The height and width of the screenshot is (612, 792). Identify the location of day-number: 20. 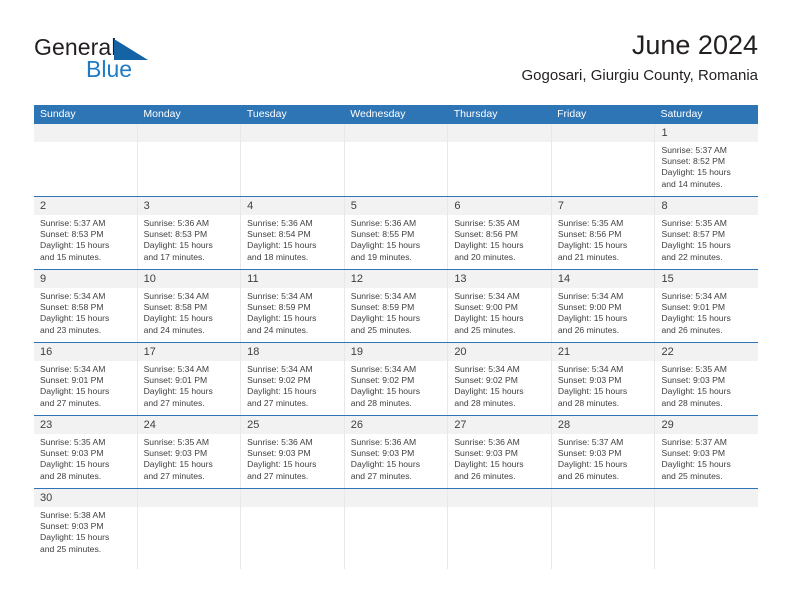
(499, 352).